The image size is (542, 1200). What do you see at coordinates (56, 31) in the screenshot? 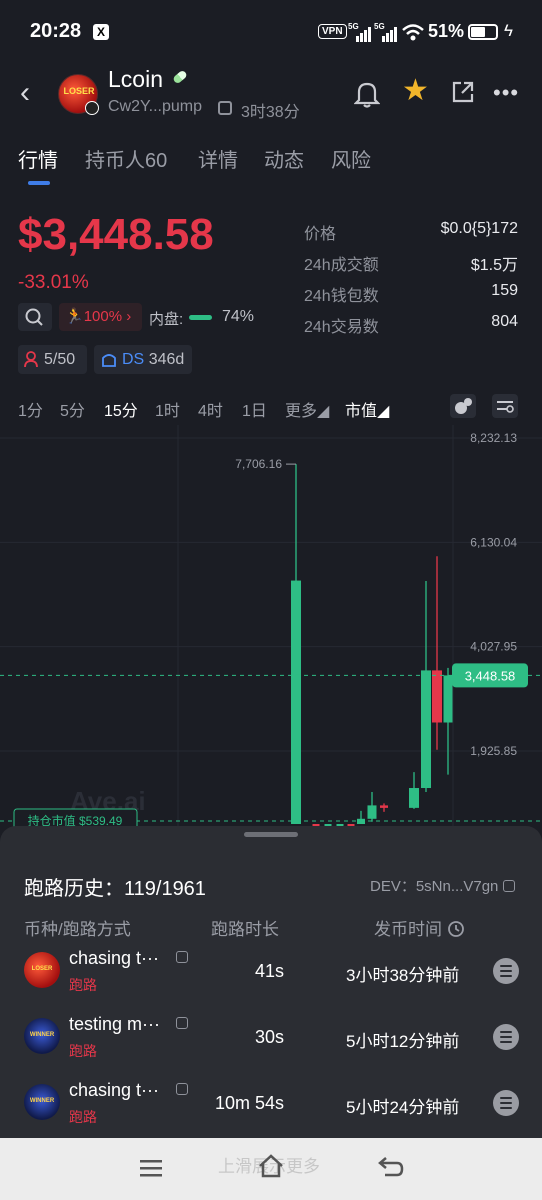
I see `status-time: 20:28` at bounding box center [56, 31].